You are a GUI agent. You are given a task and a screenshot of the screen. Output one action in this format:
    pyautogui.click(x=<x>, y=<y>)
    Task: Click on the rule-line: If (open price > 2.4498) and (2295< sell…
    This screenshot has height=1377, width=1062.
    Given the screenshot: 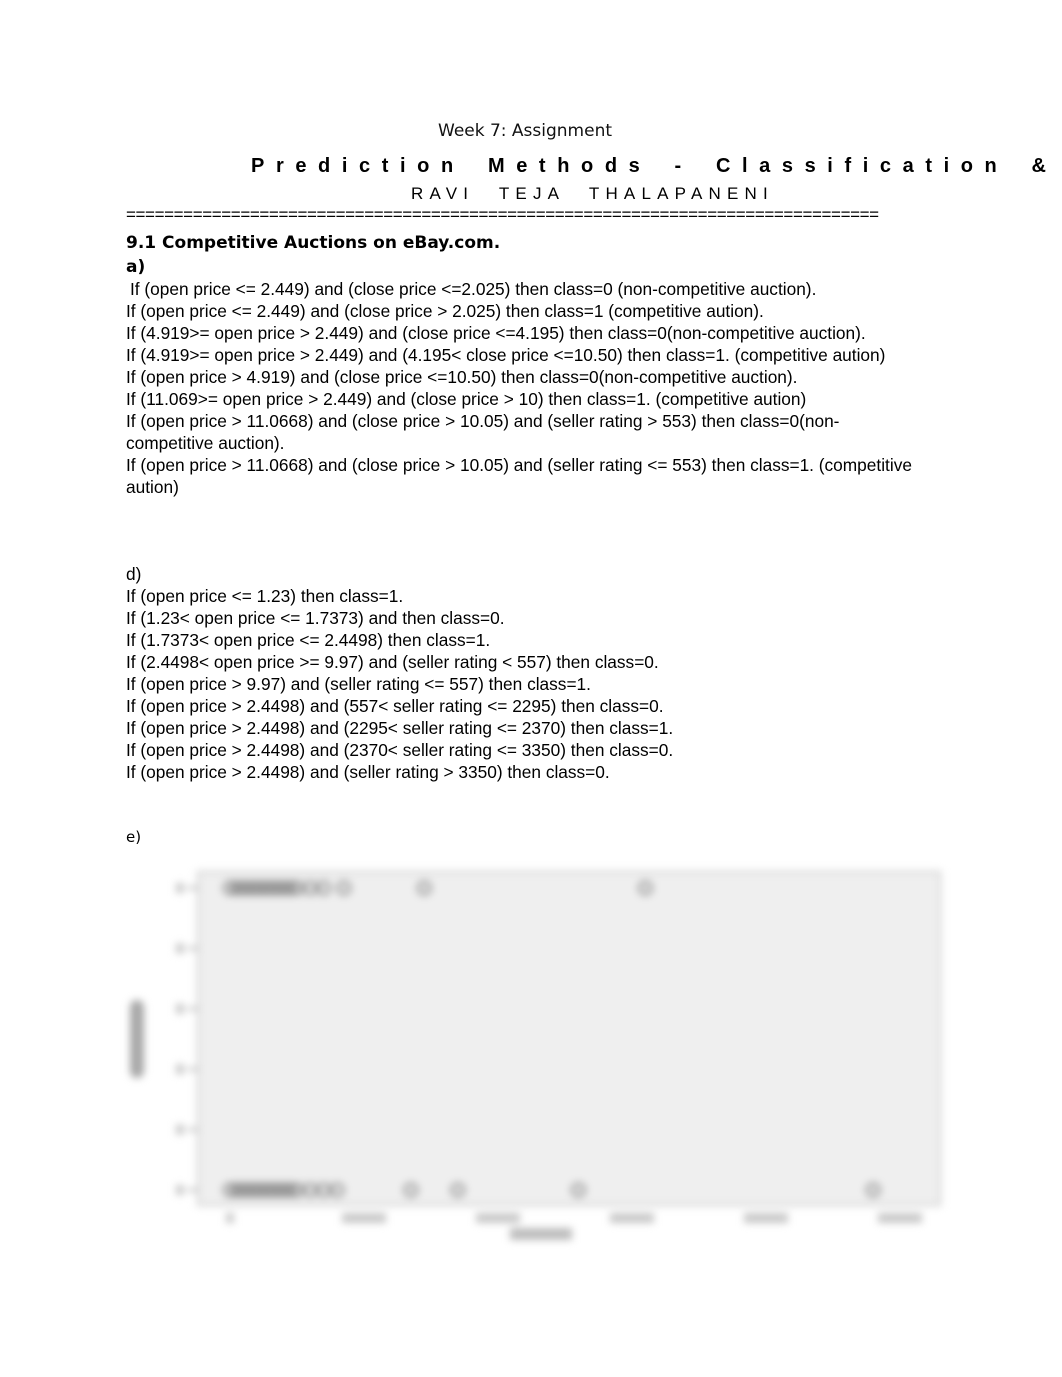 What is the action you would take?
    pyautogui.click(x=400, y=728)
    